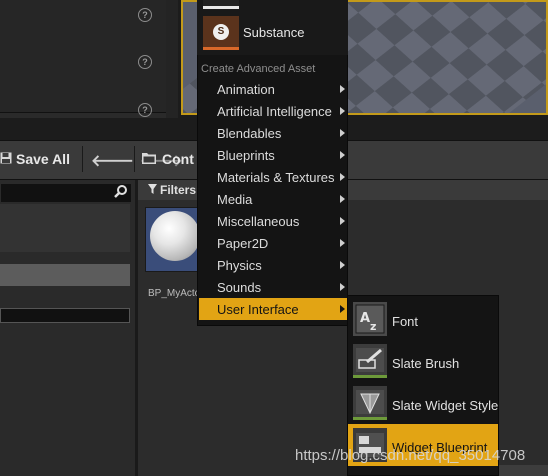 The image size is (548, 476). Describe the element at coordinates (66, 193) in the screenshot. I see `search-input` at that location.